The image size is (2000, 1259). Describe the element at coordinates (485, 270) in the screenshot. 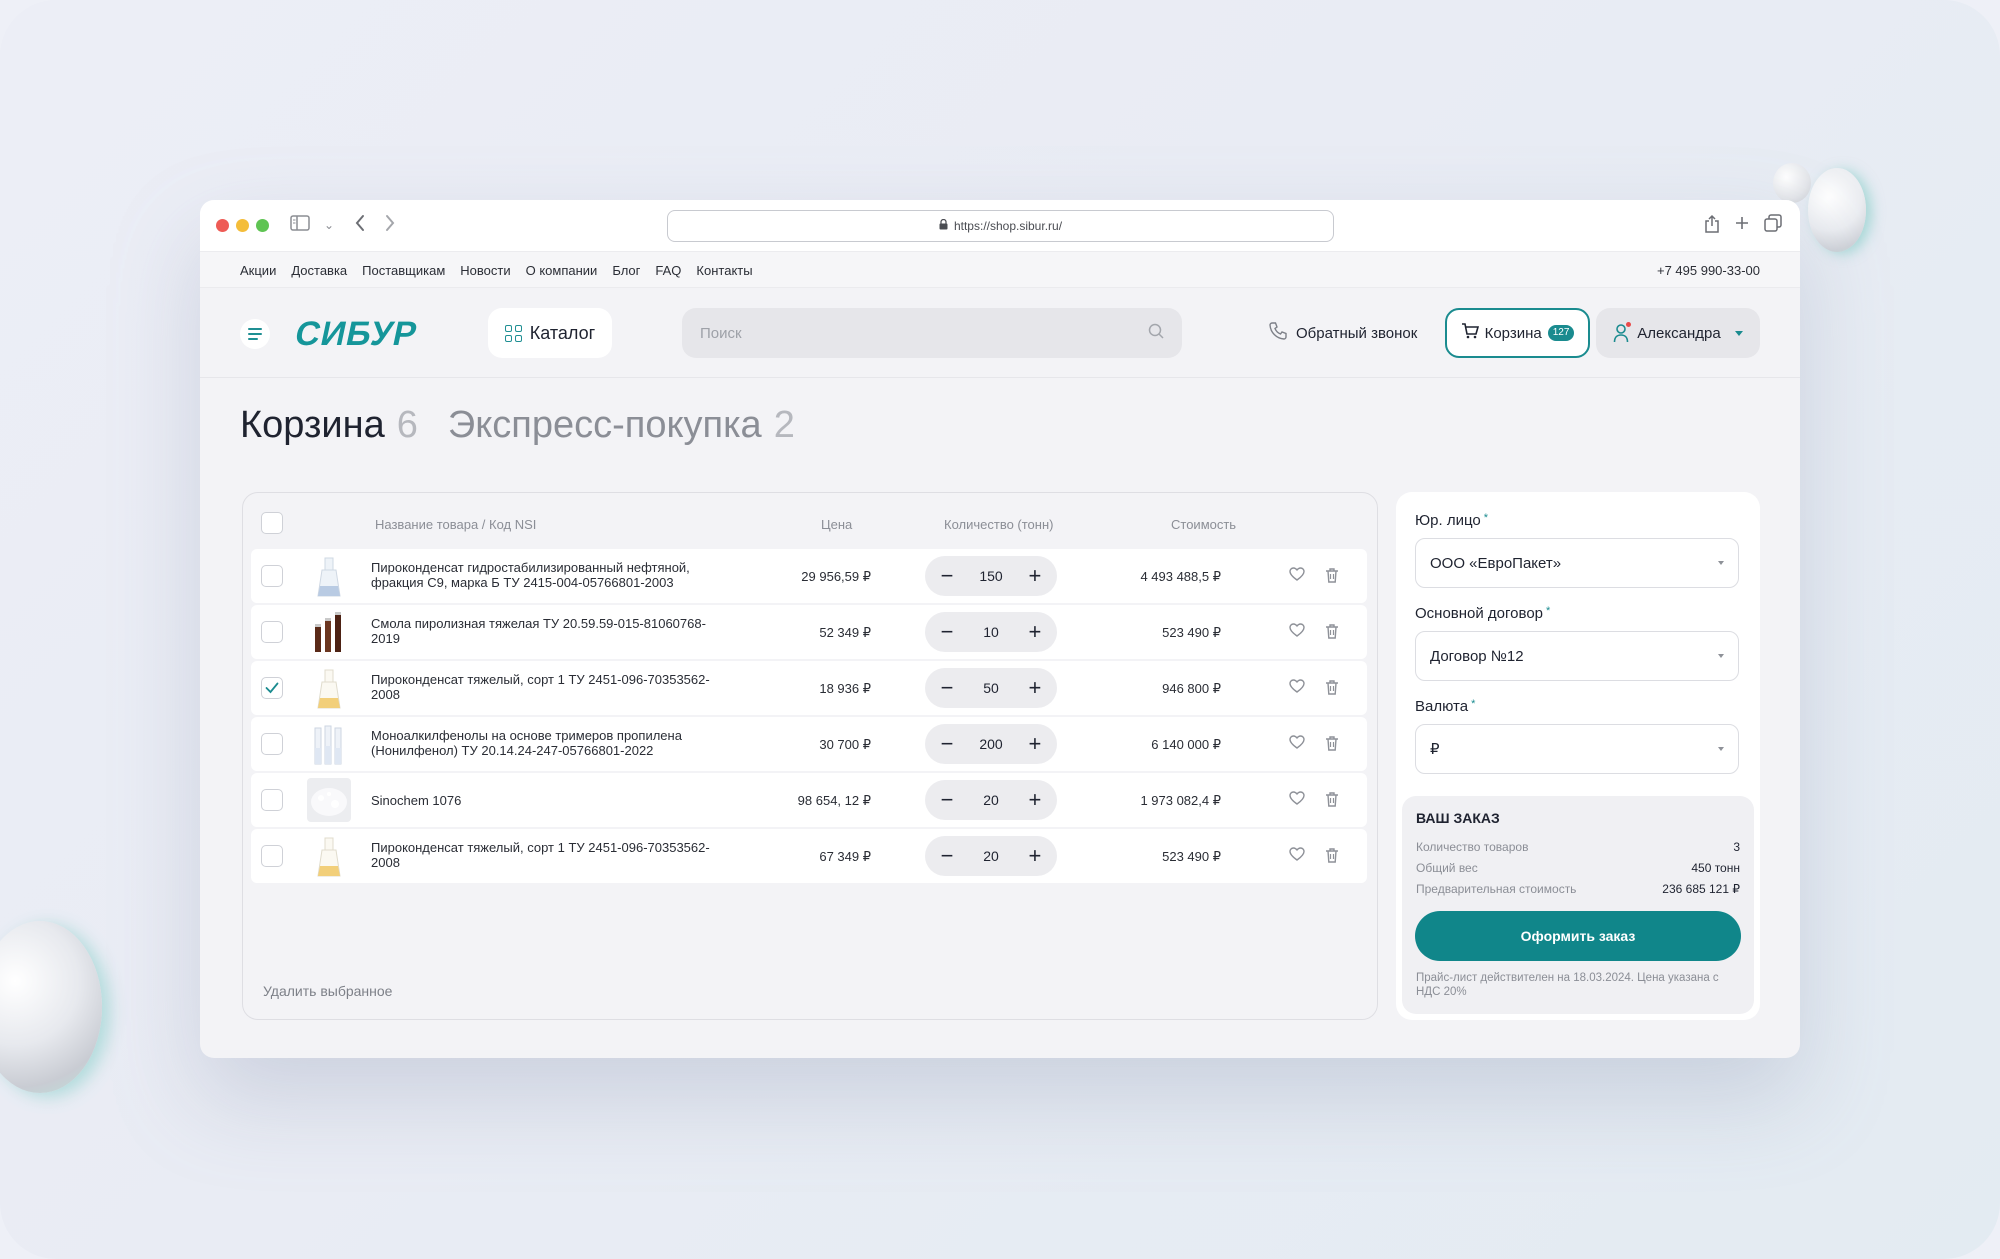

I see `nav-link-news: Новости` at that location.